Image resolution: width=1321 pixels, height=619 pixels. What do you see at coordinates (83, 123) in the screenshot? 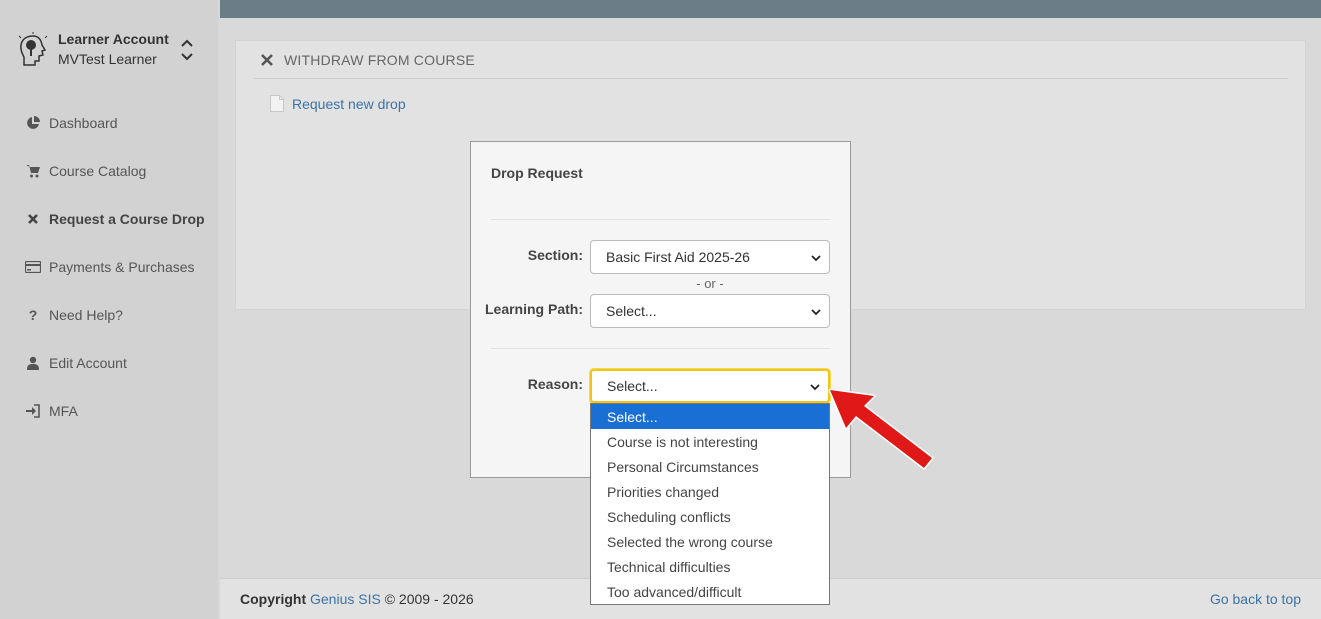
I see `sidebar-item-label: Dashboard` at bounding box center [83, 123].